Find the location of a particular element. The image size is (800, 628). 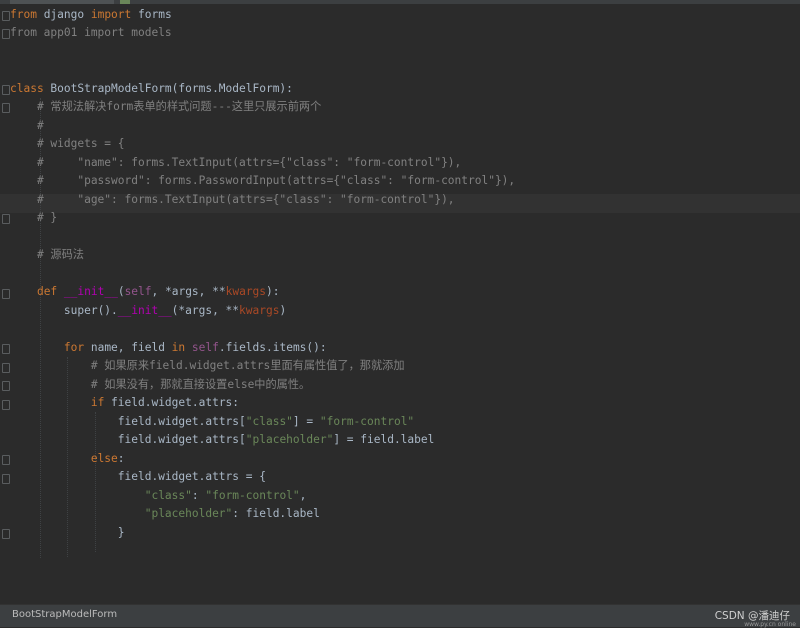

code-token: field.widget.attrs: is located at coordinates (172, 402).